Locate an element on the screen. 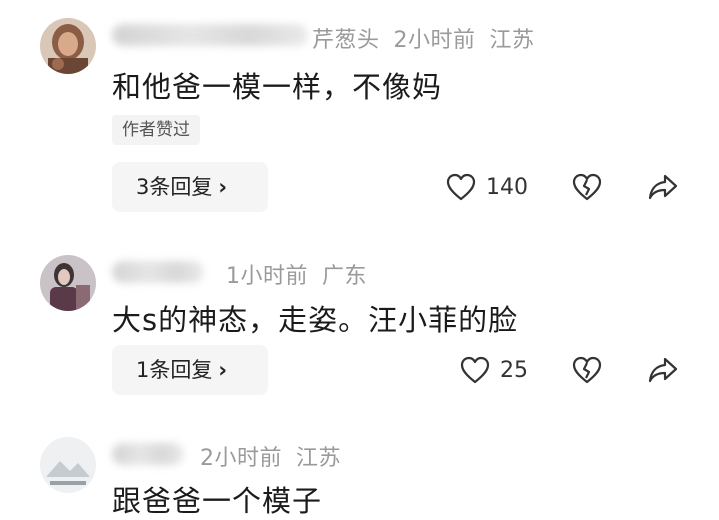 This screenshot has width=719, height=520. comment-meta: 2小时前 江苏 is located at coordinates (277, 456).